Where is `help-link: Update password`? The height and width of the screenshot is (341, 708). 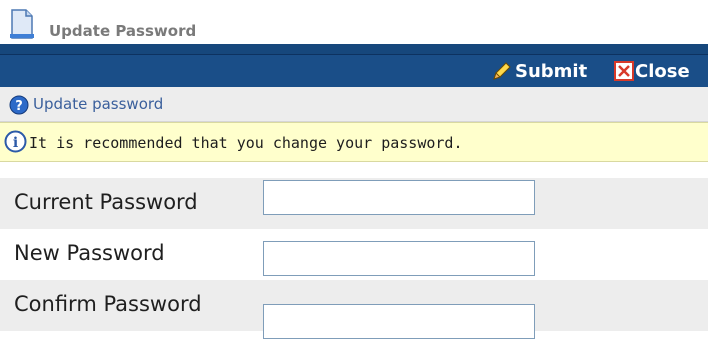 help-link: Update password is located at coordinates (98, 104).